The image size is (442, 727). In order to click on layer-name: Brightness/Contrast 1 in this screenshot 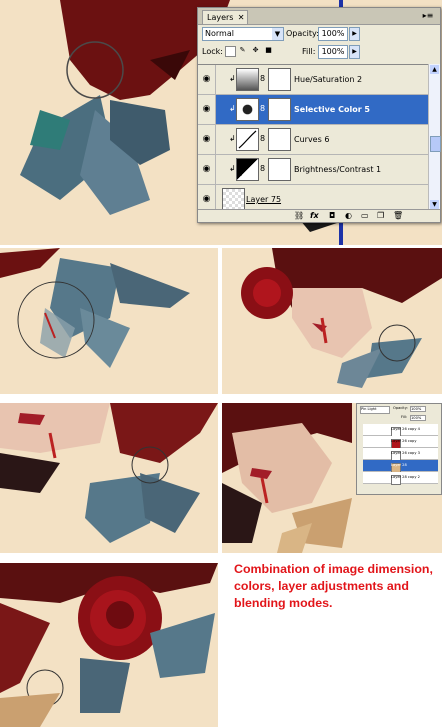, I will do `click(338, 169)`.